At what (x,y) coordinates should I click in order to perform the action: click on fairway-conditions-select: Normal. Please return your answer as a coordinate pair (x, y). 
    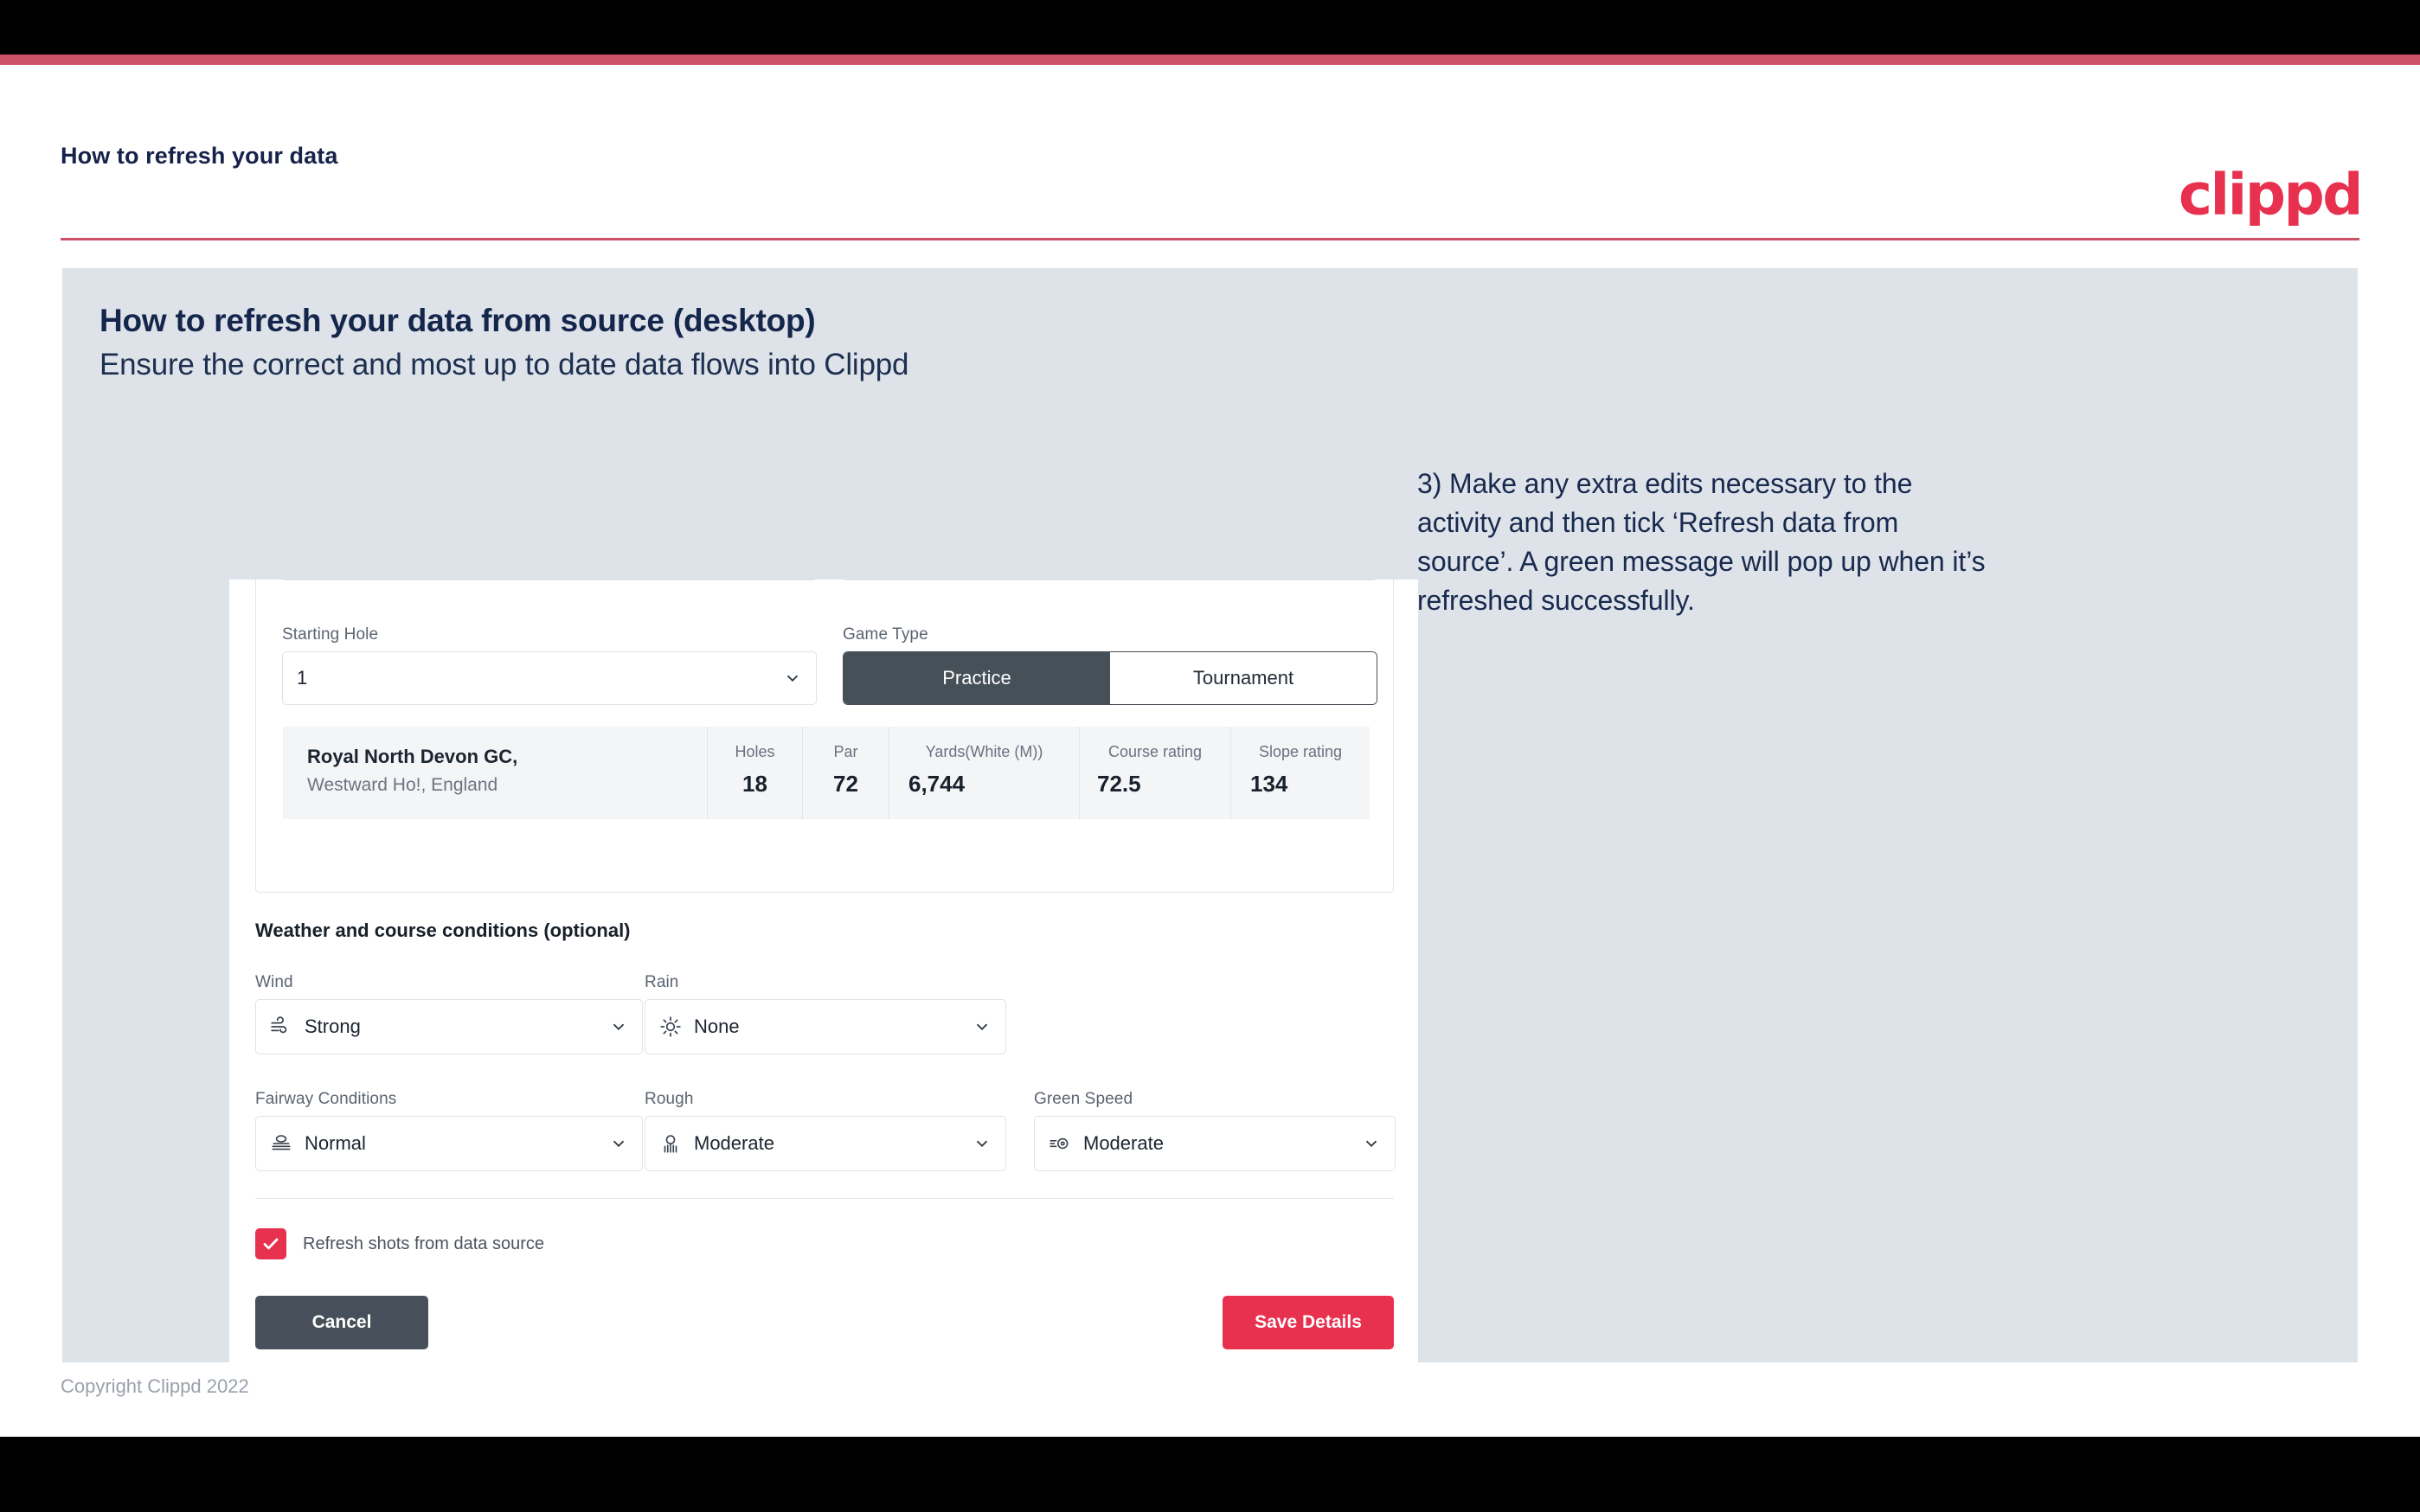
    Looking at the image, I should click on (449, 1143).